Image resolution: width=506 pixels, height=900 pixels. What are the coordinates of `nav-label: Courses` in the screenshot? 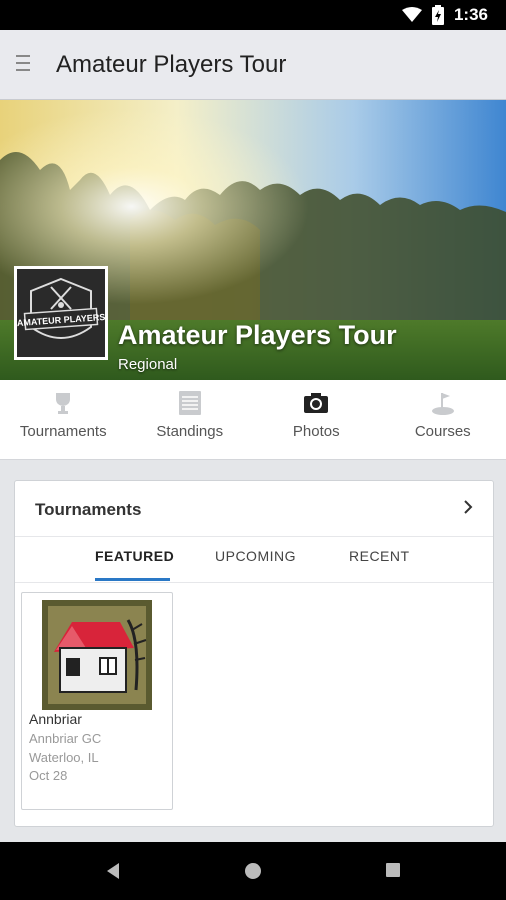 It's located at (442, 431).